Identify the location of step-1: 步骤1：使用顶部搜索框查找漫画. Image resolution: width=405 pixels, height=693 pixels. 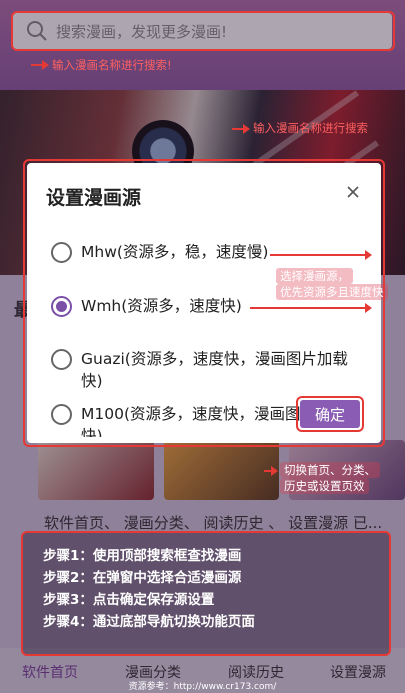
(142, 556).